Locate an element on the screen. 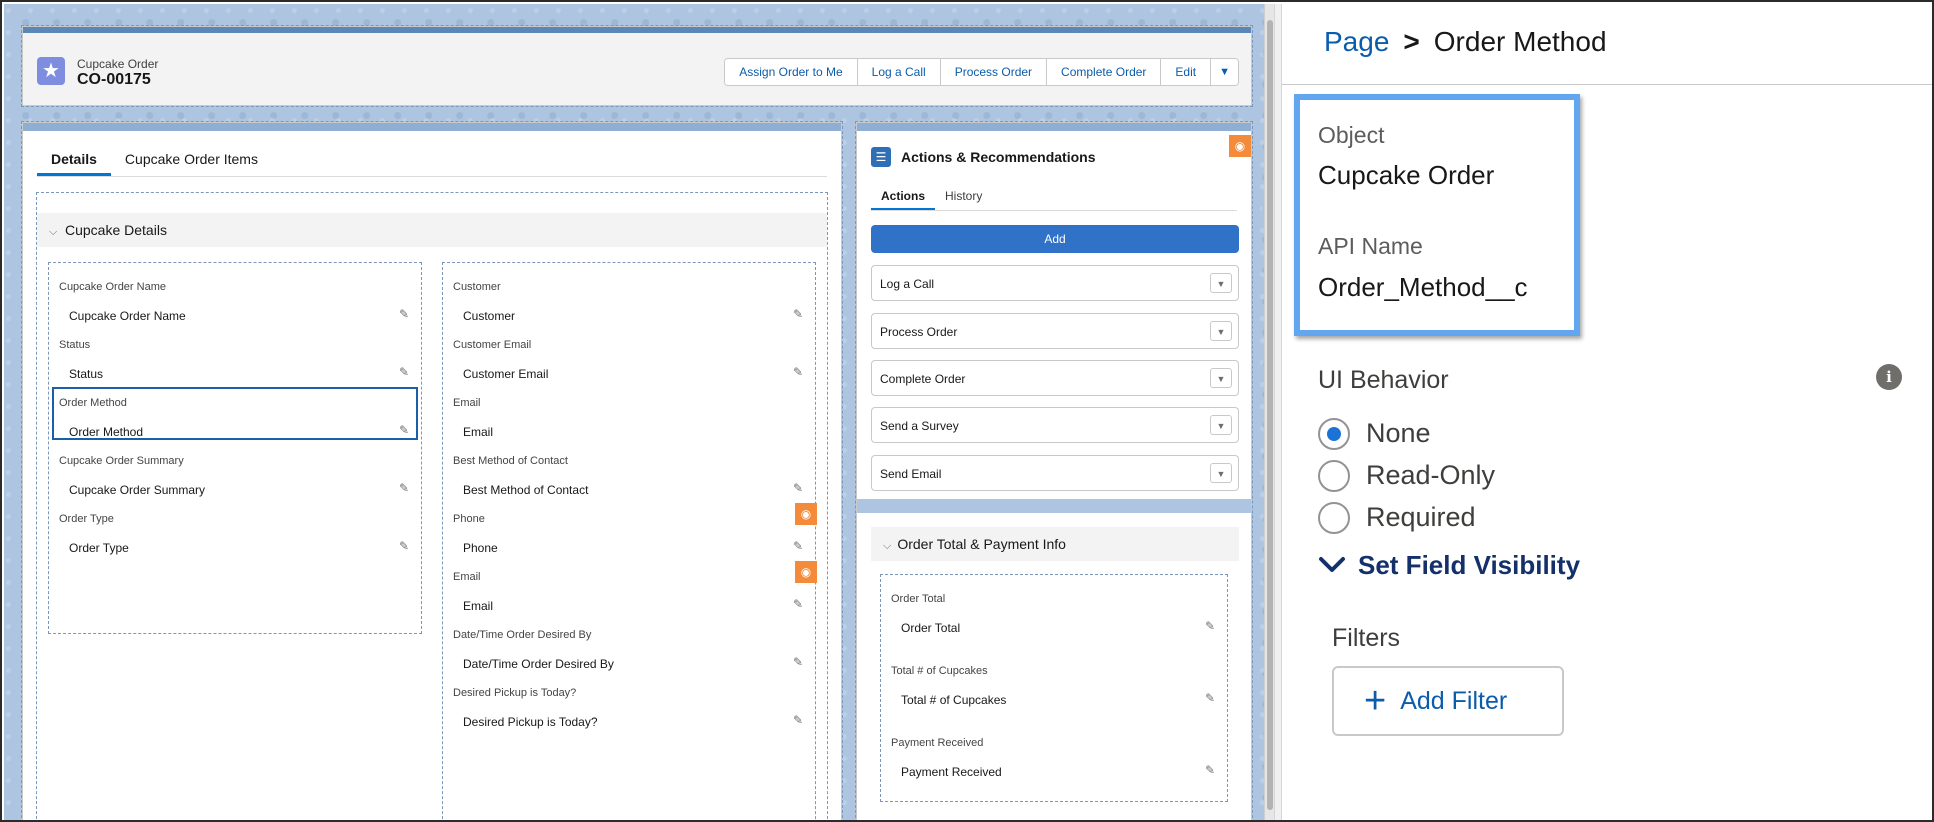  action-label: Log a Call is located at coordinates (907, 284).